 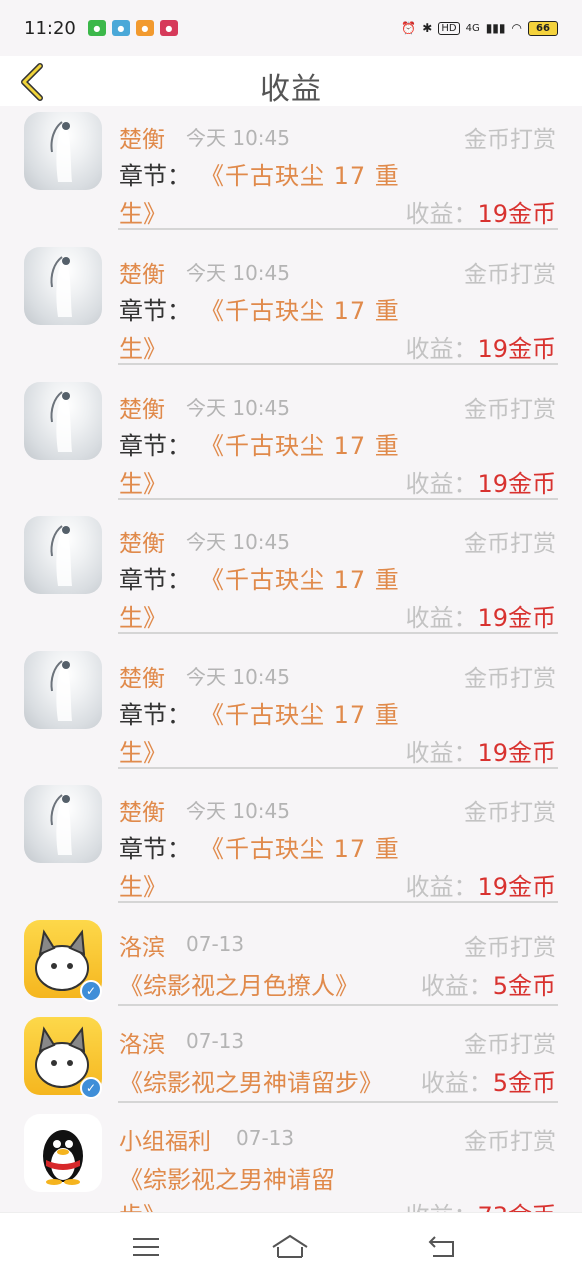 What do you see at coordinates (50, 28) in the screenshot?
I see `status-time: 11:20` at bounding box center [50, 28].